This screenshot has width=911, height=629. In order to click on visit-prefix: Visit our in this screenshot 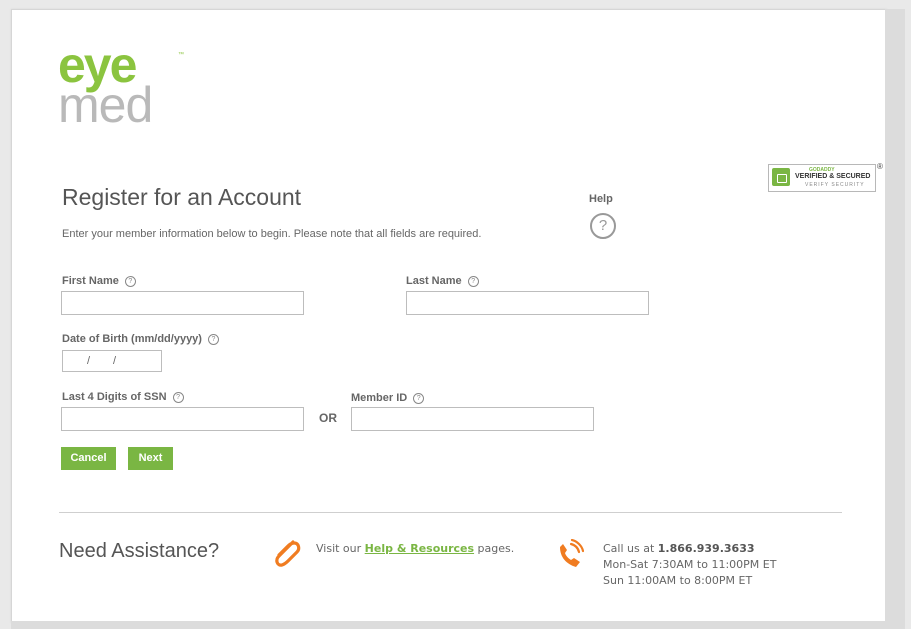, I will do `click(340, 548)`.